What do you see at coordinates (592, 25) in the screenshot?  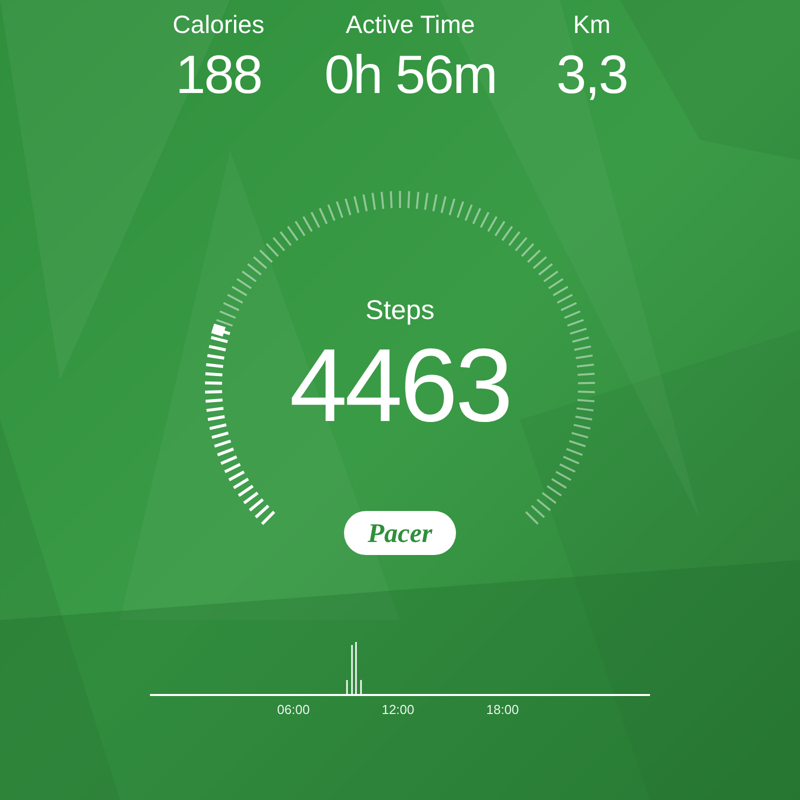 I see `stat-label: Km` at bounding box center [592, 25].